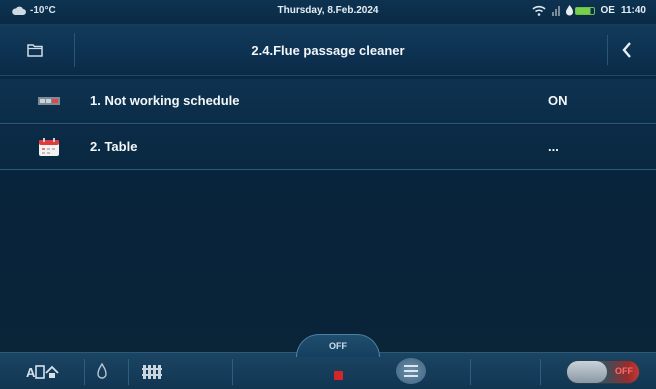 The image size is (656, 389). I want to click on mode-indicator: OE, so click(607, 10).